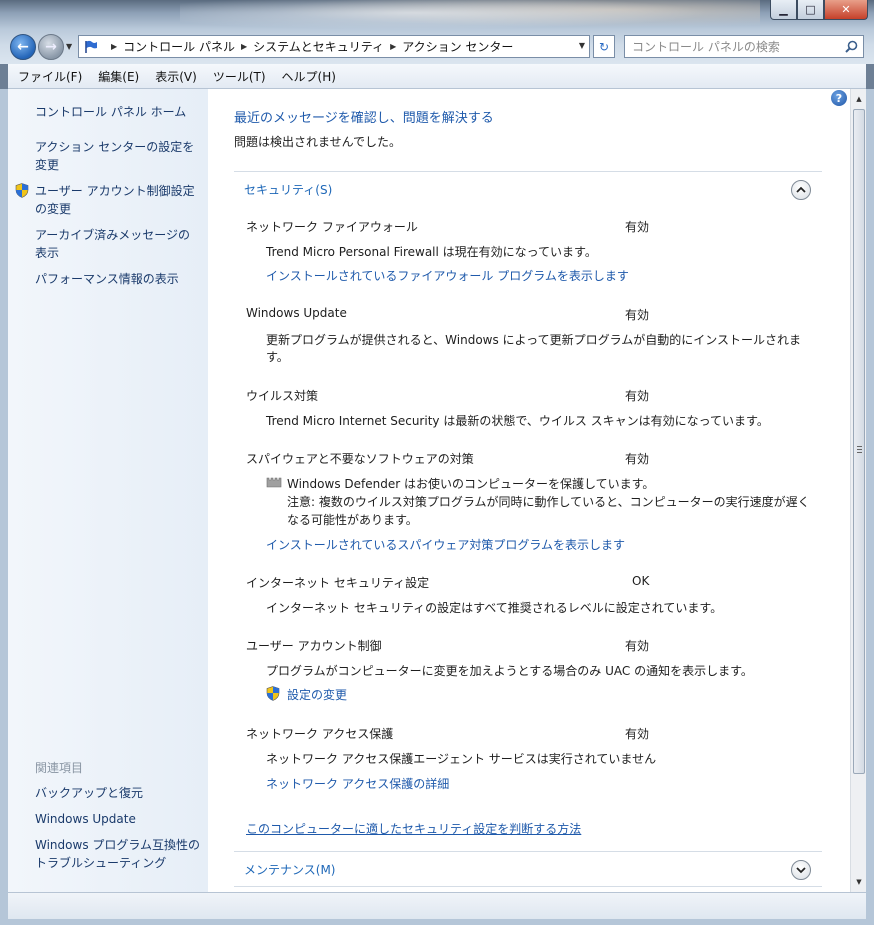 The height and width of the screenshot is (925, 874). I want to click on search-placeholder: コントロール パネルの検索, so click(706, 47).